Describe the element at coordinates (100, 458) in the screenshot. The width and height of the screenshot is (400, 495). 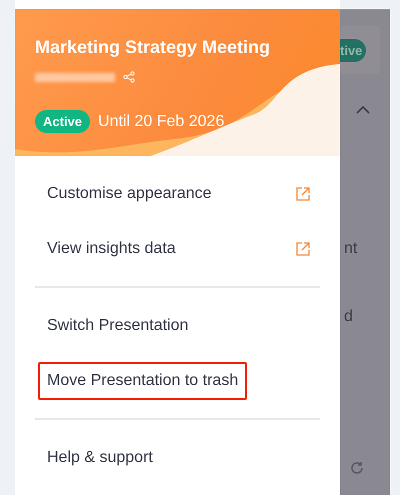
I see `menu-item-label: Help & support` at that location.